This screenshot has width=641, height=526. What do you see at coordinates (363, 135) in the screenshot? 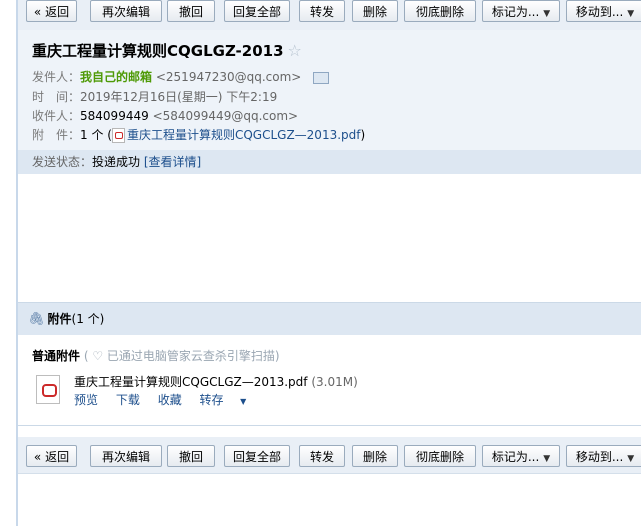
I see `attachment-close-paren: )` at bounding box center [363, 135].